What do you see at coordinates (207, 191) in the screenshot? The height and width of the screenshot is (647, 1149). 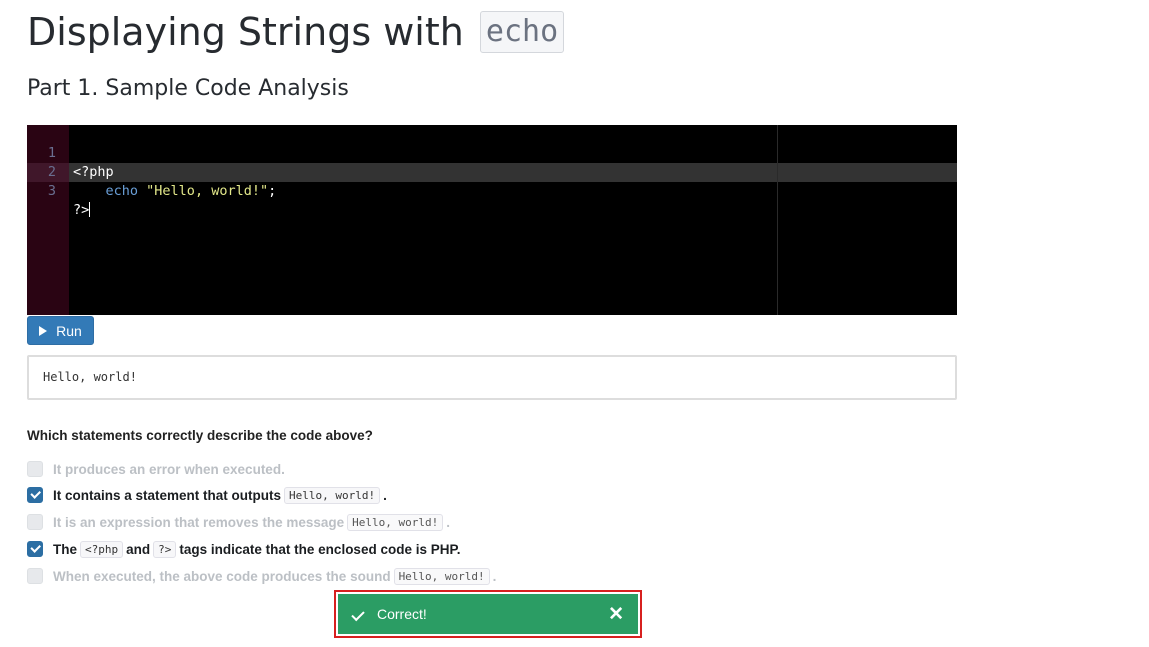 I see `code-string: "Hello, world!"` at bounding box center [207, 191].